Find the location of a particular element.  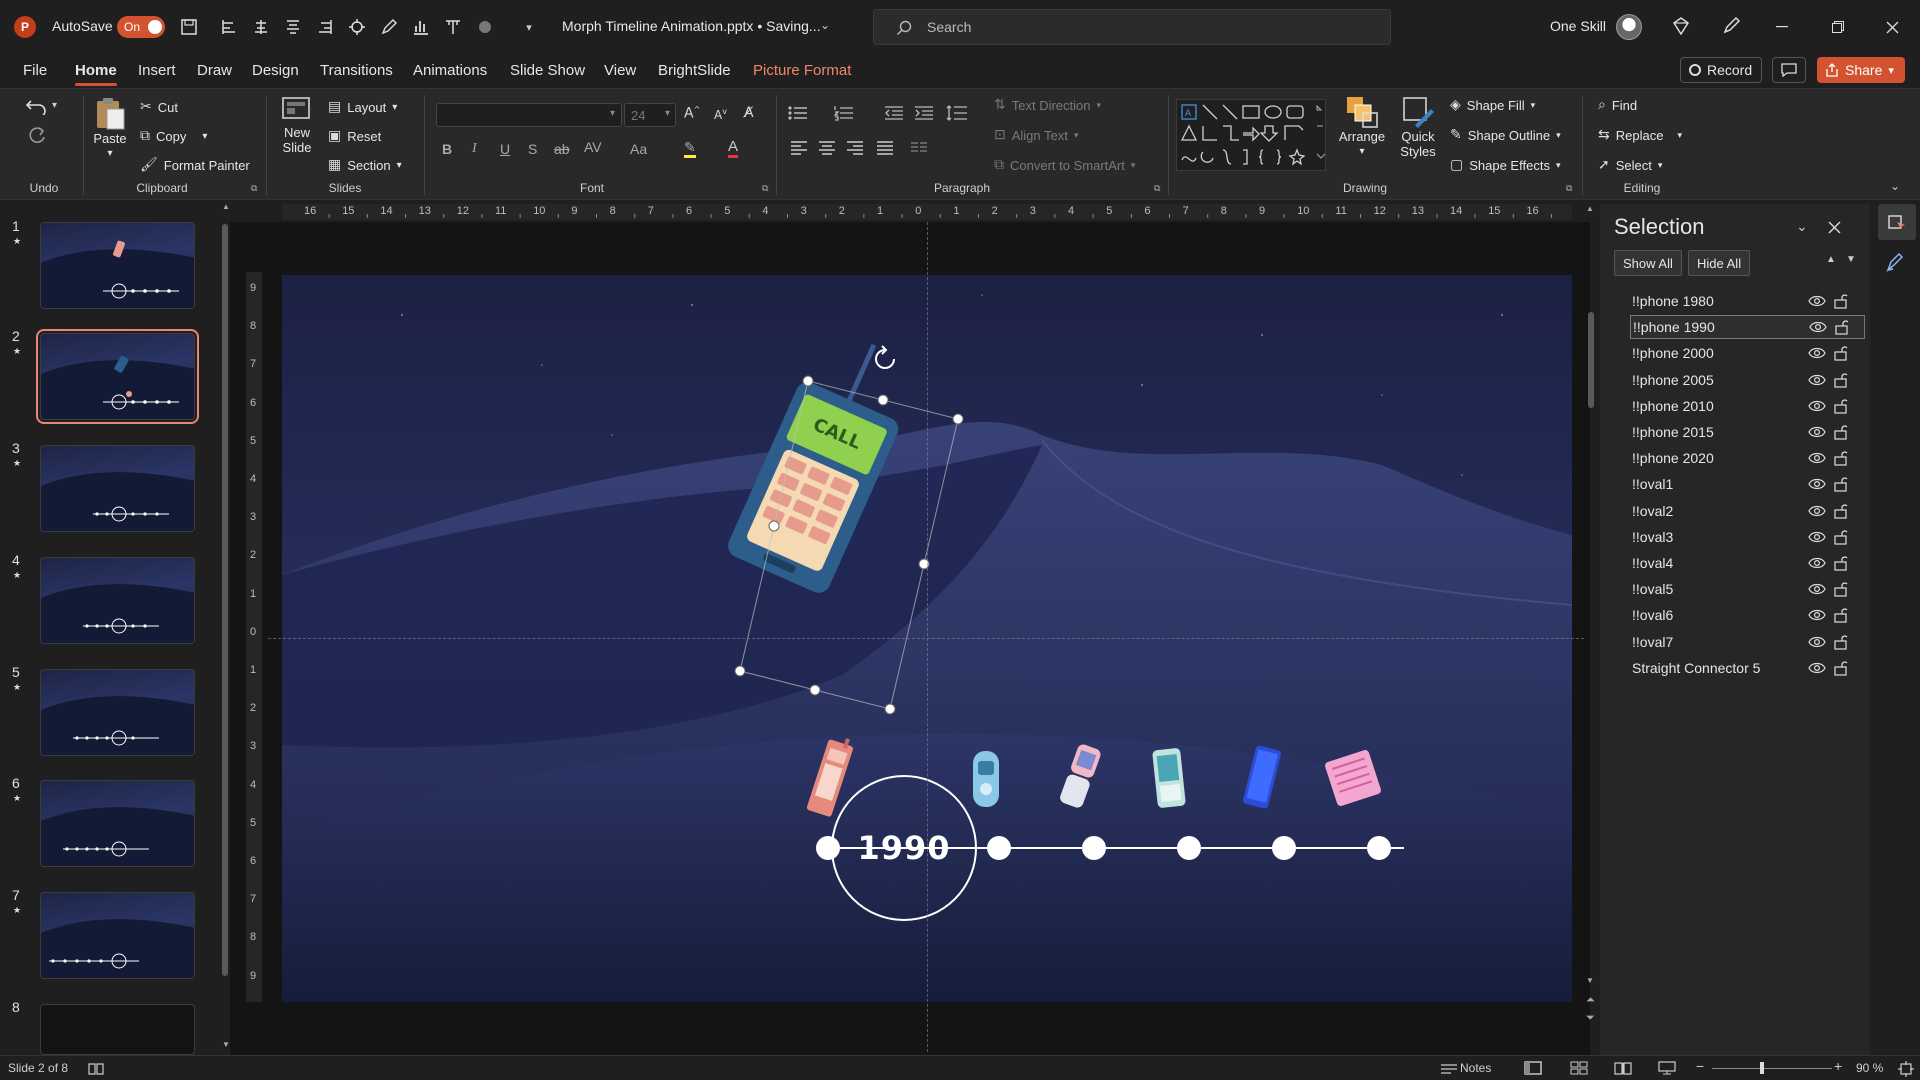

save-icon is located at coordinates (189, 27).